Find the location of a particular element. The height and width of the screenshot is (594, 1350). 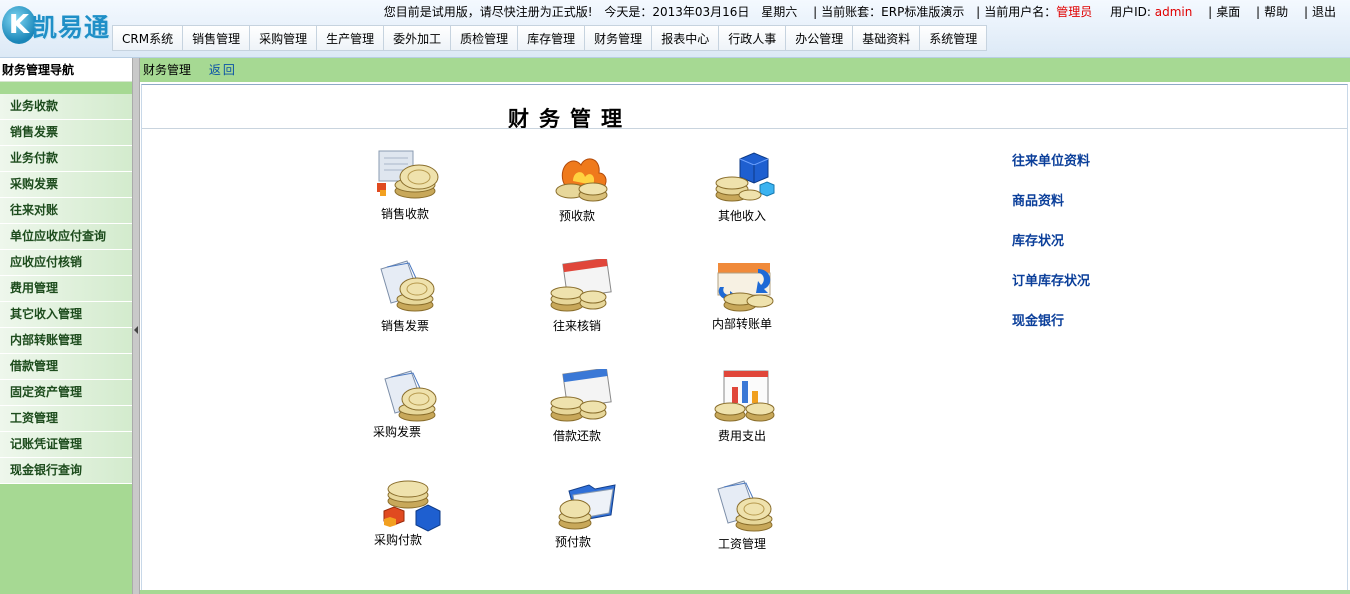

module-sales-receipt: 销售收款 is located at coordinates (405, 192).